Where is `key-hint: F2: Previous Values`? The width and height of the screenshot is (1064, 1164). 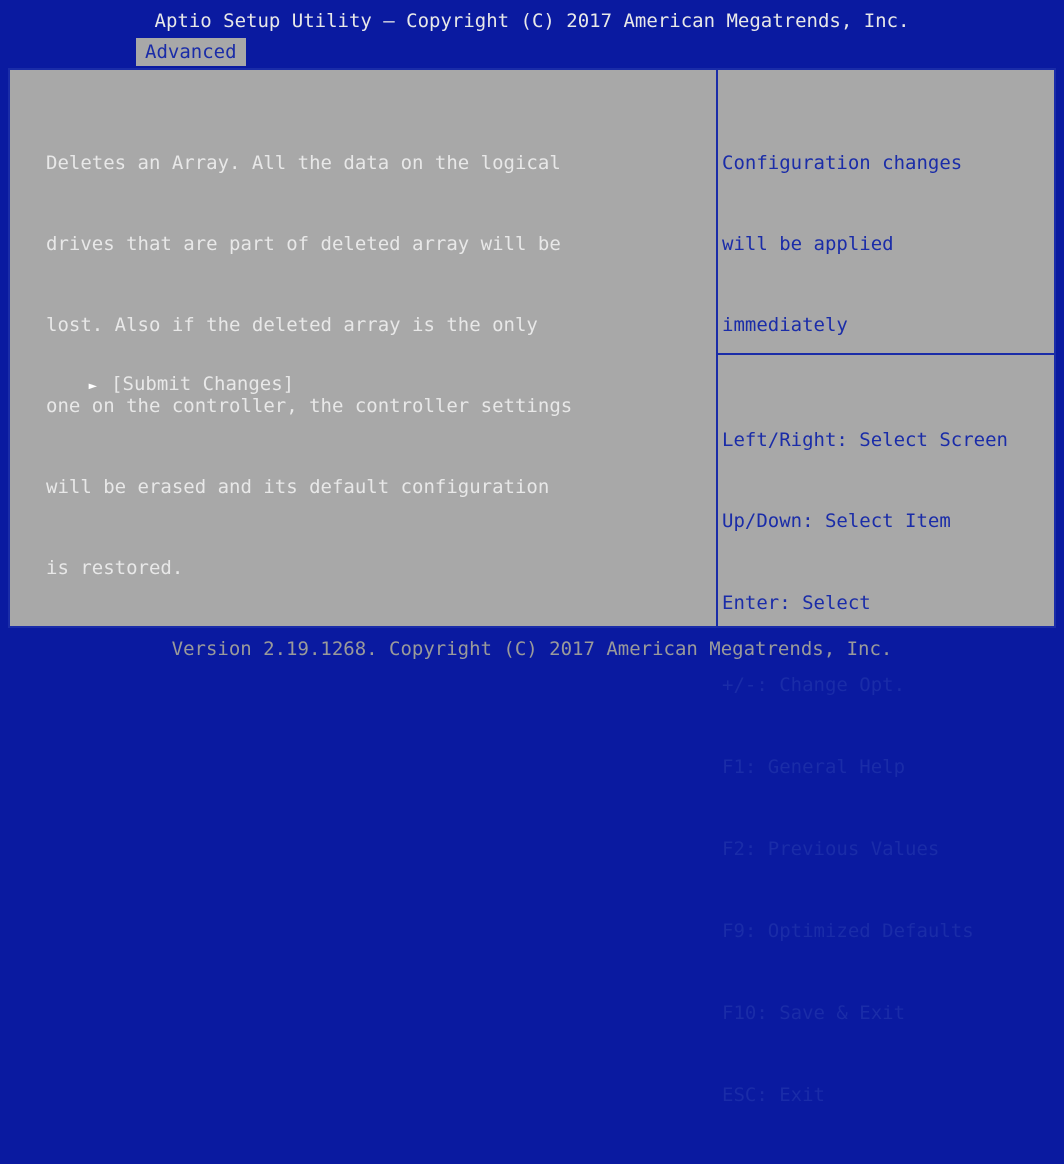 key-hint: F2: Previous Values is located at coordinates (831, 849).